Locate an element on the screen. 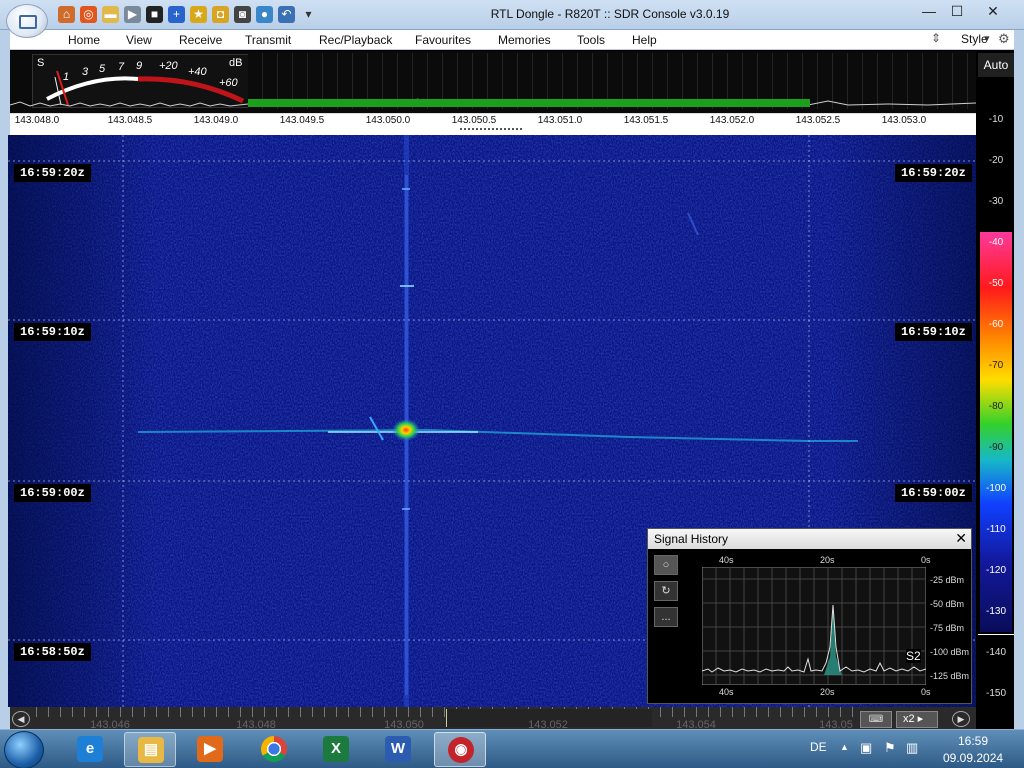 This screenshot has width=1024, height=768. stop-icon: ■ is located at coordinates (154, 14).